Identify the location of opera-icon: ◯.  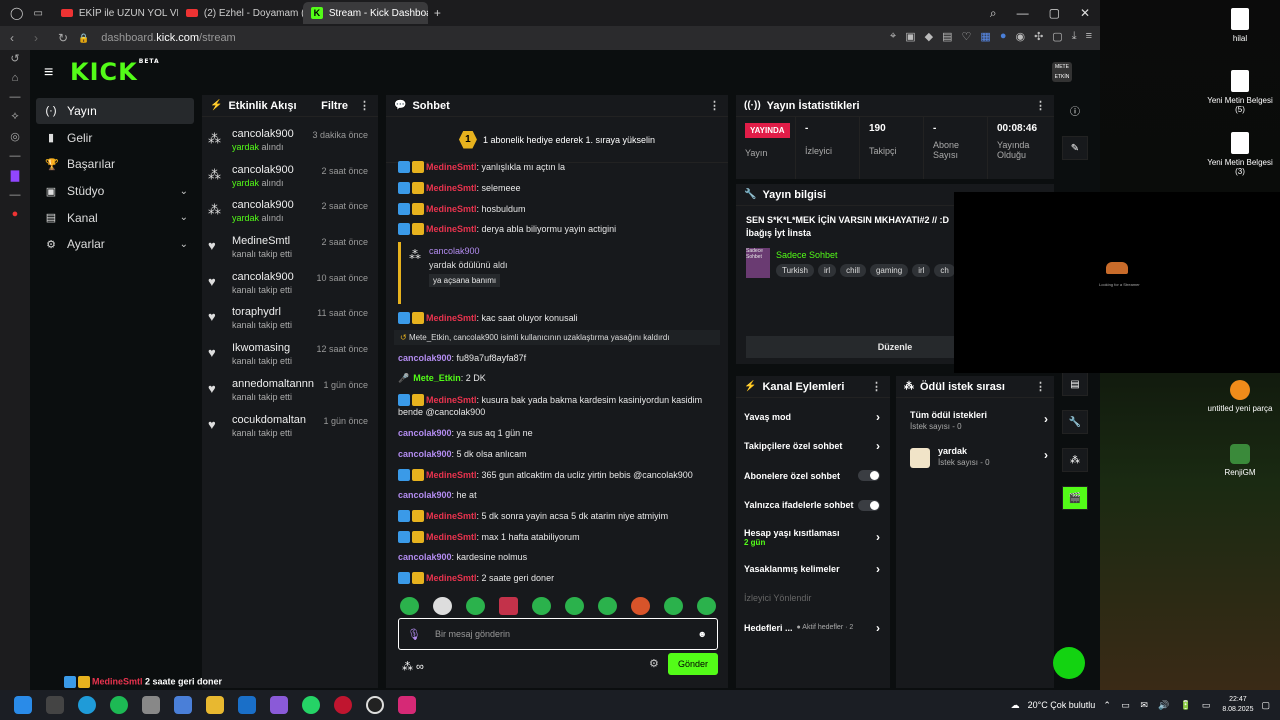
(16, 13).